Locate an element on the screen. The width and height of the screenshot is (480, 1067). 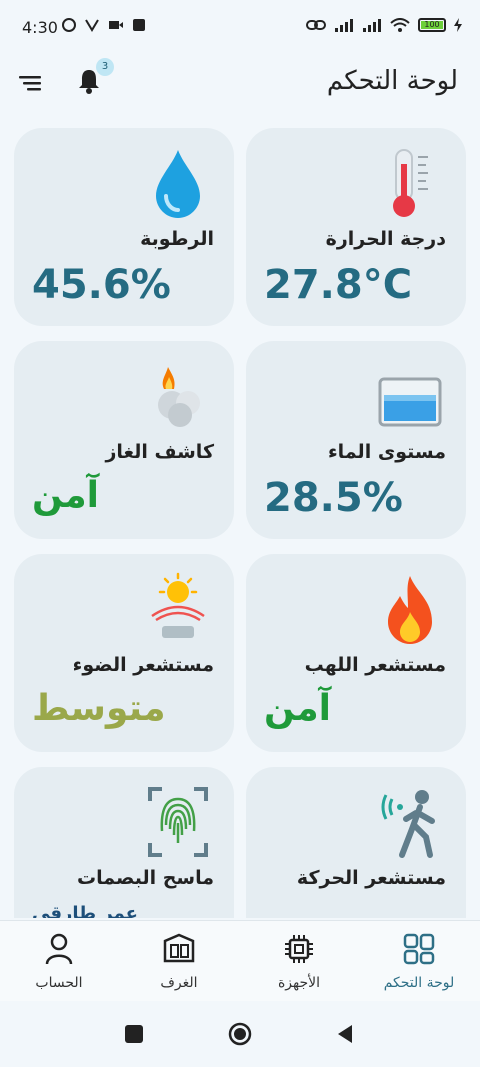
nav-label: الغرف is located at coordinates (179, 983).